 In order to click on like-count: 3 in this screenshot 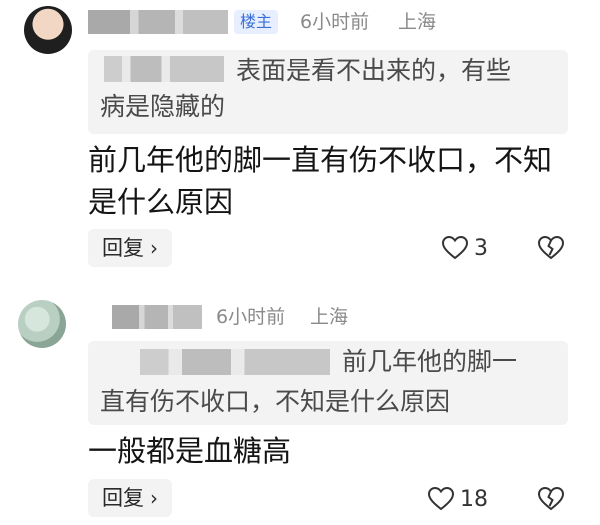, I will do `click(481, 248)`.